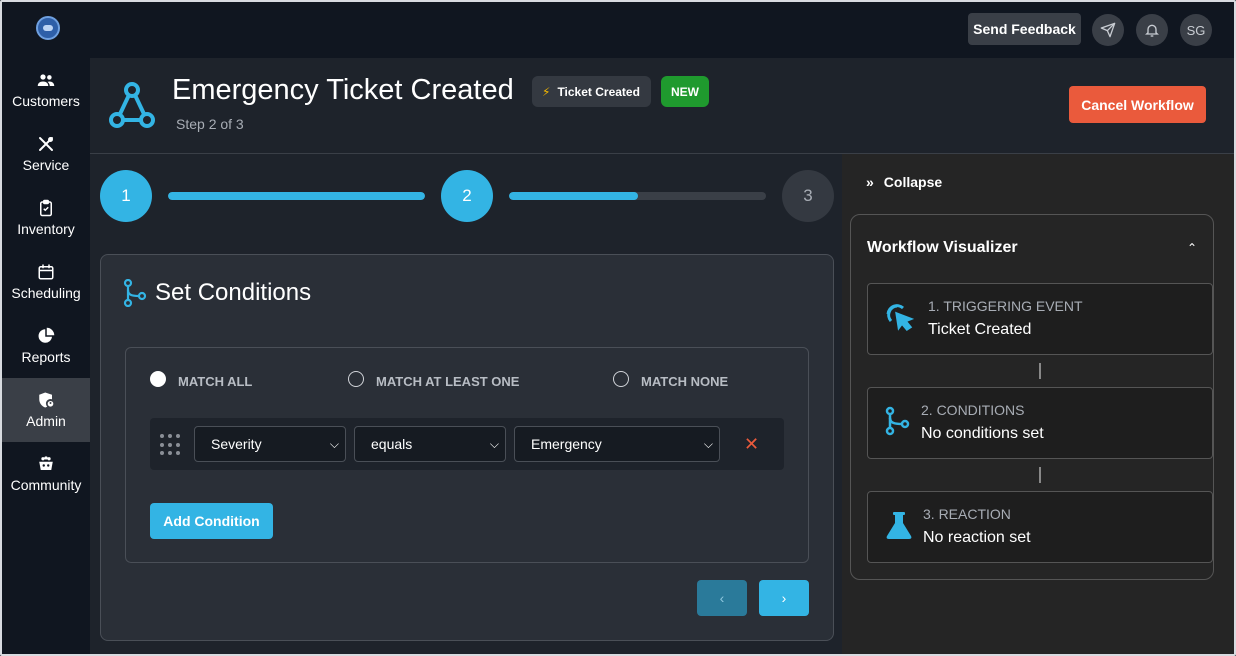 This screenshot has height=656, width=1236. I want to click on previous-step-button: ‹, so click(722, 598).